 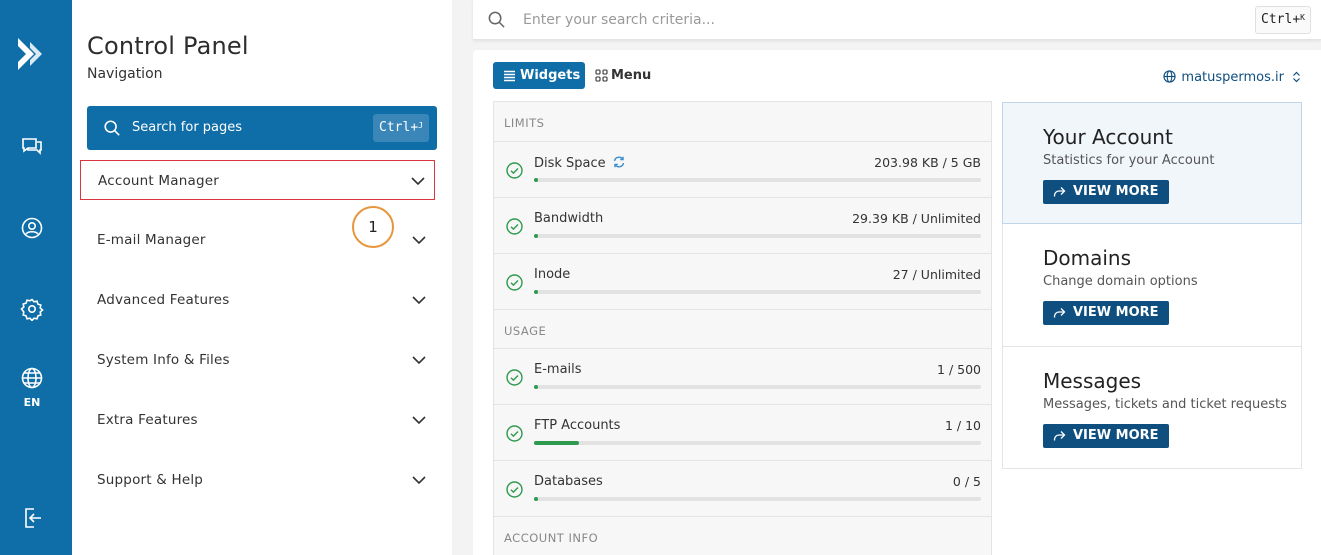 I want to click on search-shortcut-key: J, so click(x=420, y=125).